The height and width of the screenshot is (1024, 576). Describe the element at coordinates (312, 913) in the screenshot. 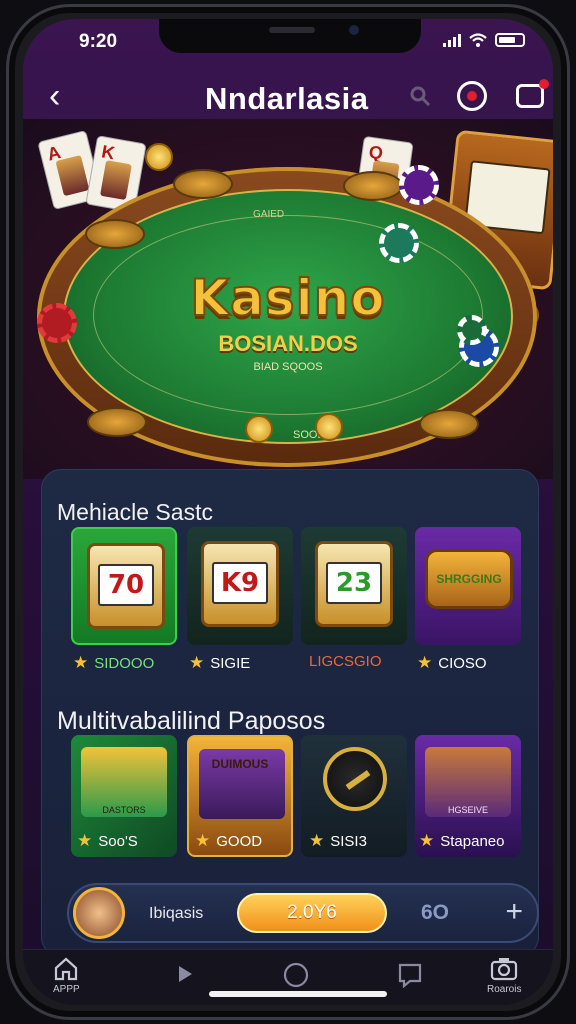

I see `balance-button: 2.0Y6` at that location.